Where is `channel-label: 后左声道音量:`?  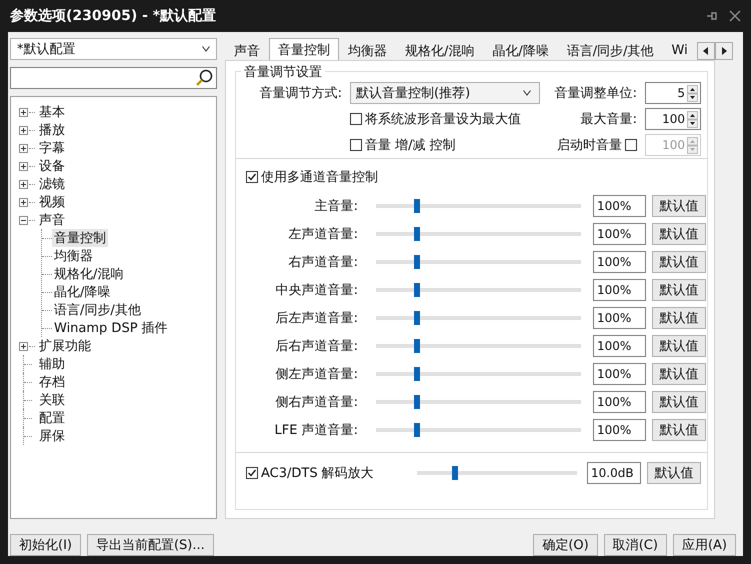 channel-label: 后左声道音量: is located at coordinates (316, 318).